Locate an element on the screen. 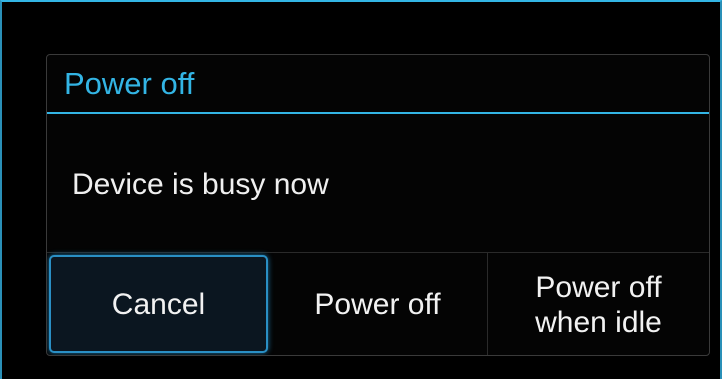  dialog-message: Device is busy now is located at coordinates (200, 184).